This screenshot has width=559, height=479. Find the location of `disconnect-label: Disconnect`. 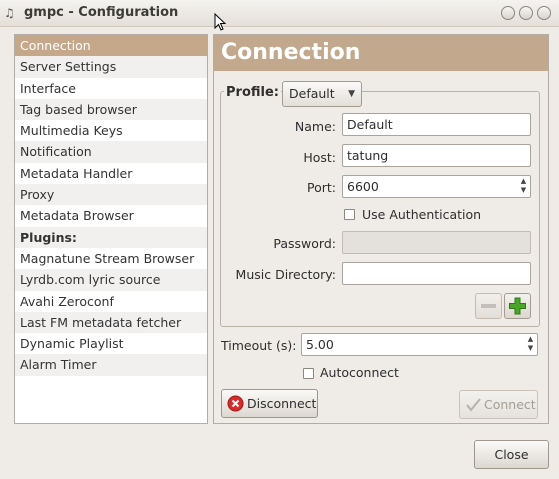

disconnect-label: Disconnect is located at coordinates (282, 403).